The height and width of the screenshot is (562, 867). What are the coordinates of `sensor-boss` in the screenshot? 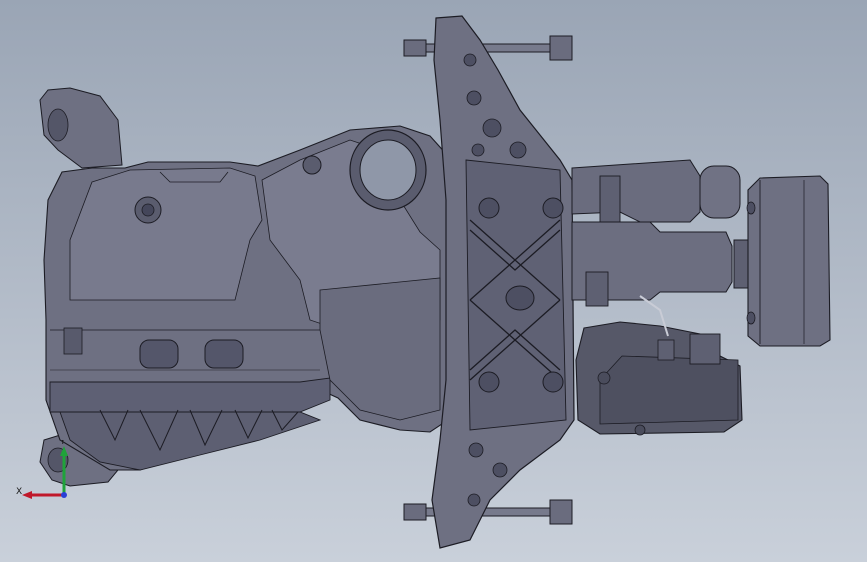 It's located at (597, 289).